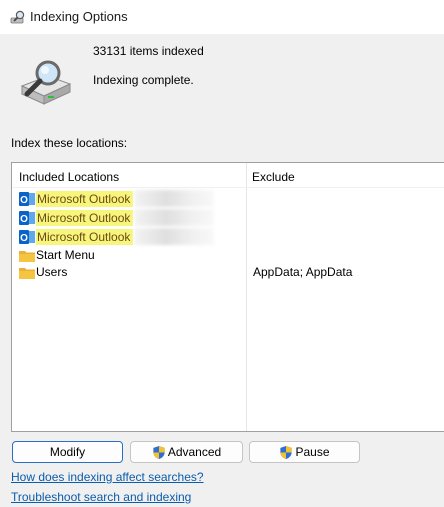 The image size is (444, 507). I want to click on advanced-button: Advanced, so click(186, 452).